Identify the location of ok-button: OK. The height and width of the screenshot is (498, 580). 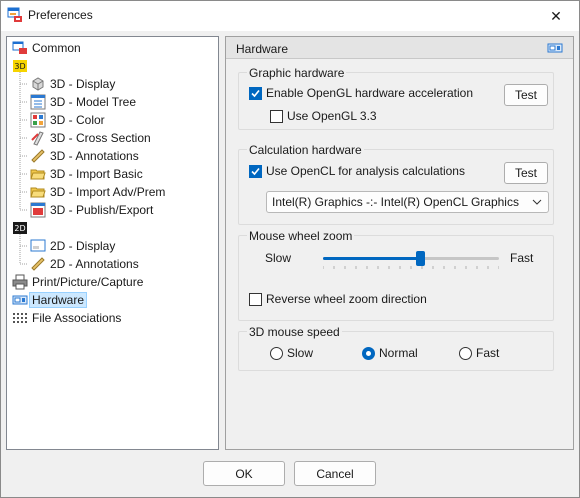
(244, 473).